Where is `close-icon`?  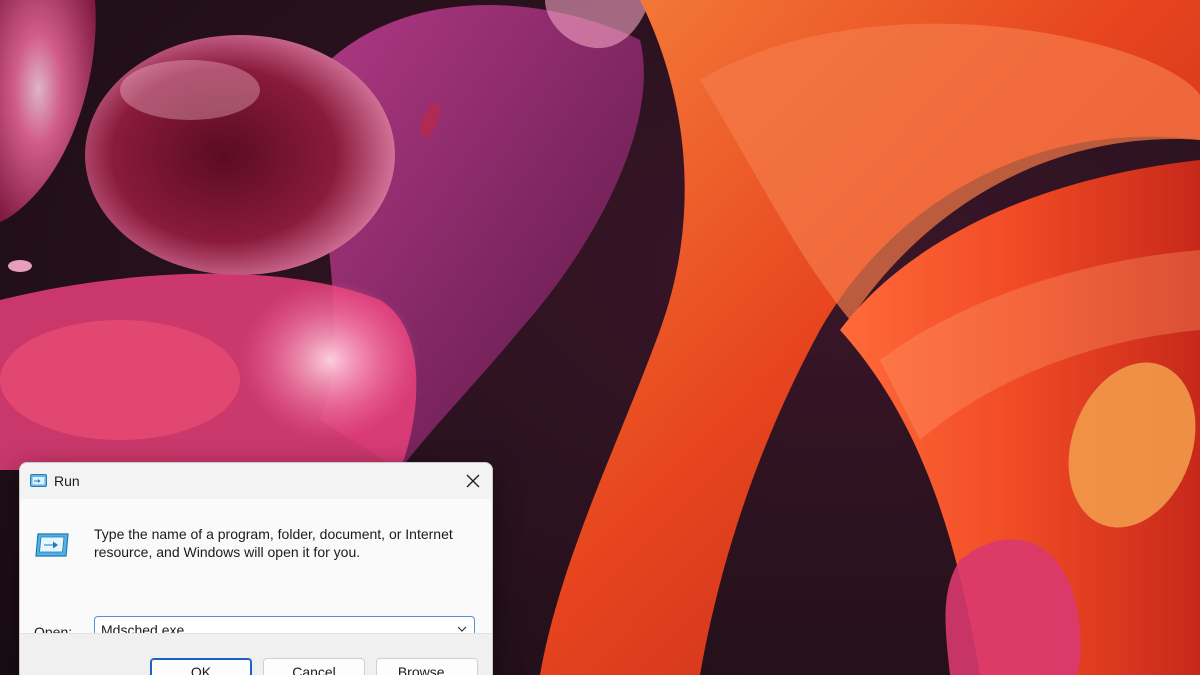
close-icon is located at coordinates (473, 481).